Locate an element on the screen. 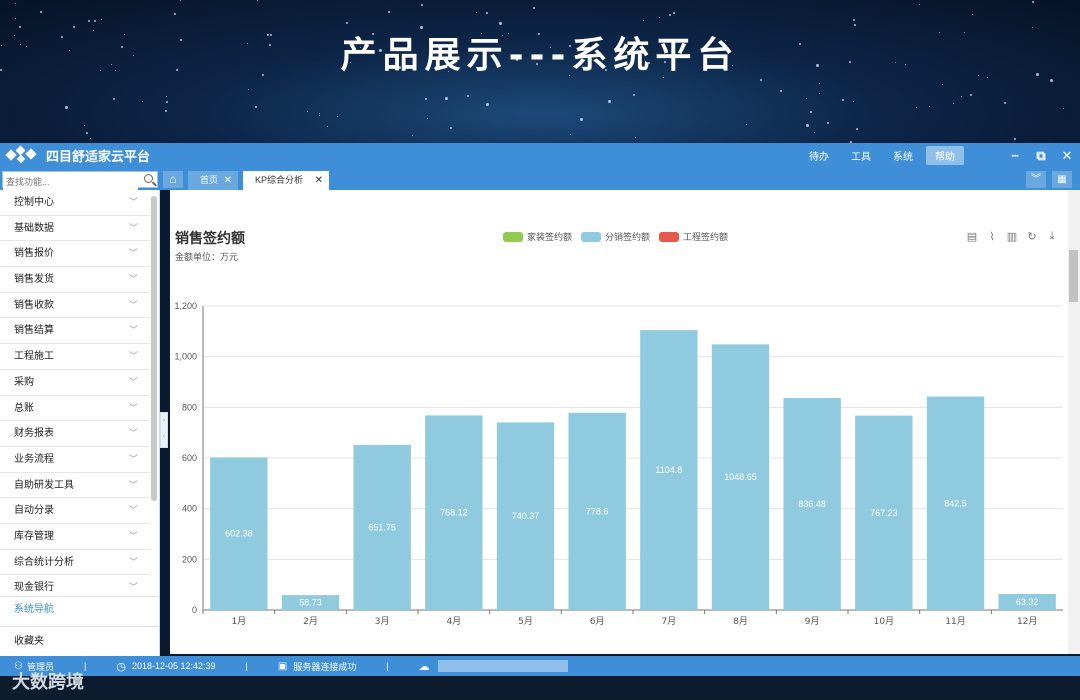 This screenshot has height=700, width=1080. bar-value-label: 767.23 is located at coordinates (884, 513).